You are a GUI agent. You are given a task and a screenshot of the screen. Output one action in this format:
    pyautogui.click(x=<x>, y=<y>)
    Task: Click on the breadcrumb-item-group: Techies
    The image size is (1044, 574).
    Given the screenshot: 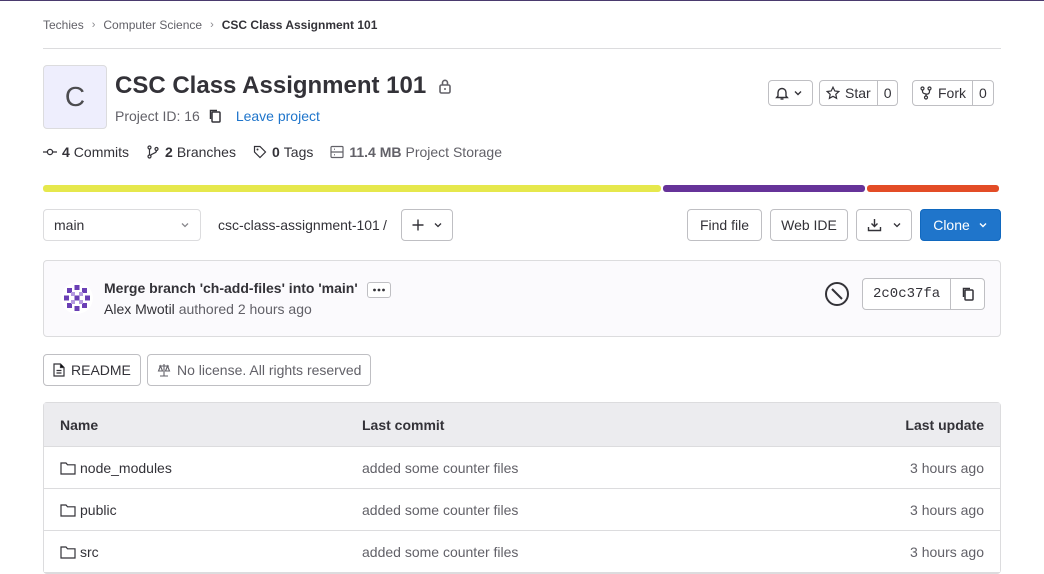 What is the action you would take?
    pyautogui.click(x=63, y=25)
    